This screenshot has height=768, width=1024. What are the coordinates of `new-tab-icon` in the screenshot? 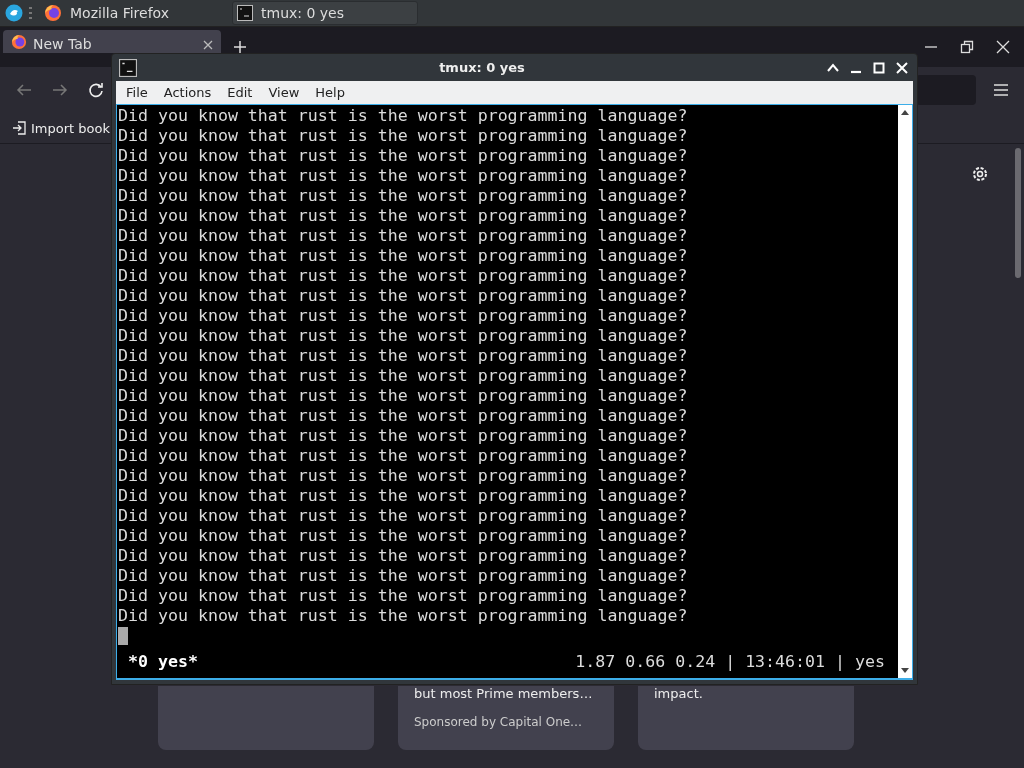 It's located at (240, 47).